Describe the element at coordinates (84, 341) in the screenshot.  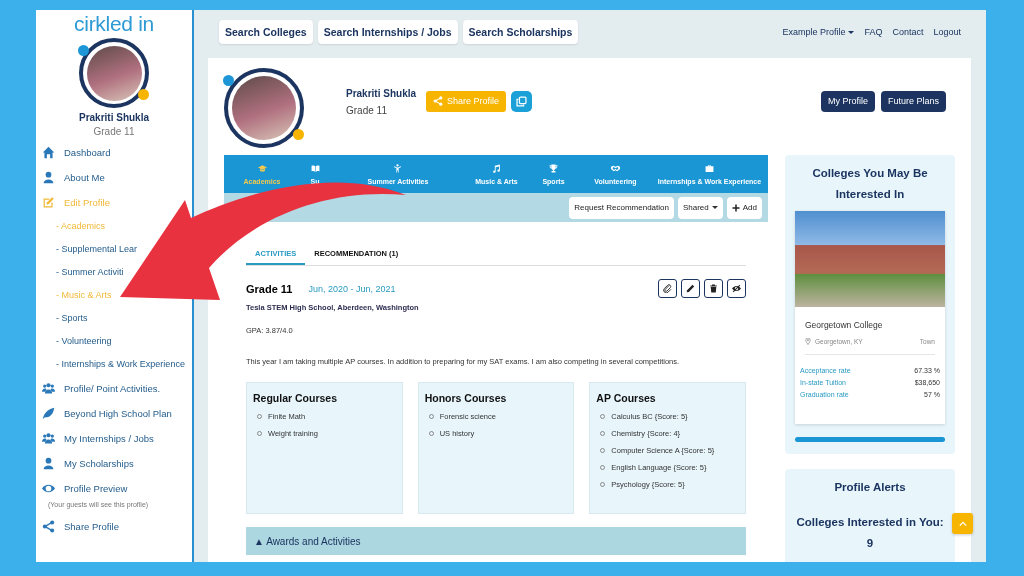
I see `sidebar-subitem: - Volunteering` at that location.